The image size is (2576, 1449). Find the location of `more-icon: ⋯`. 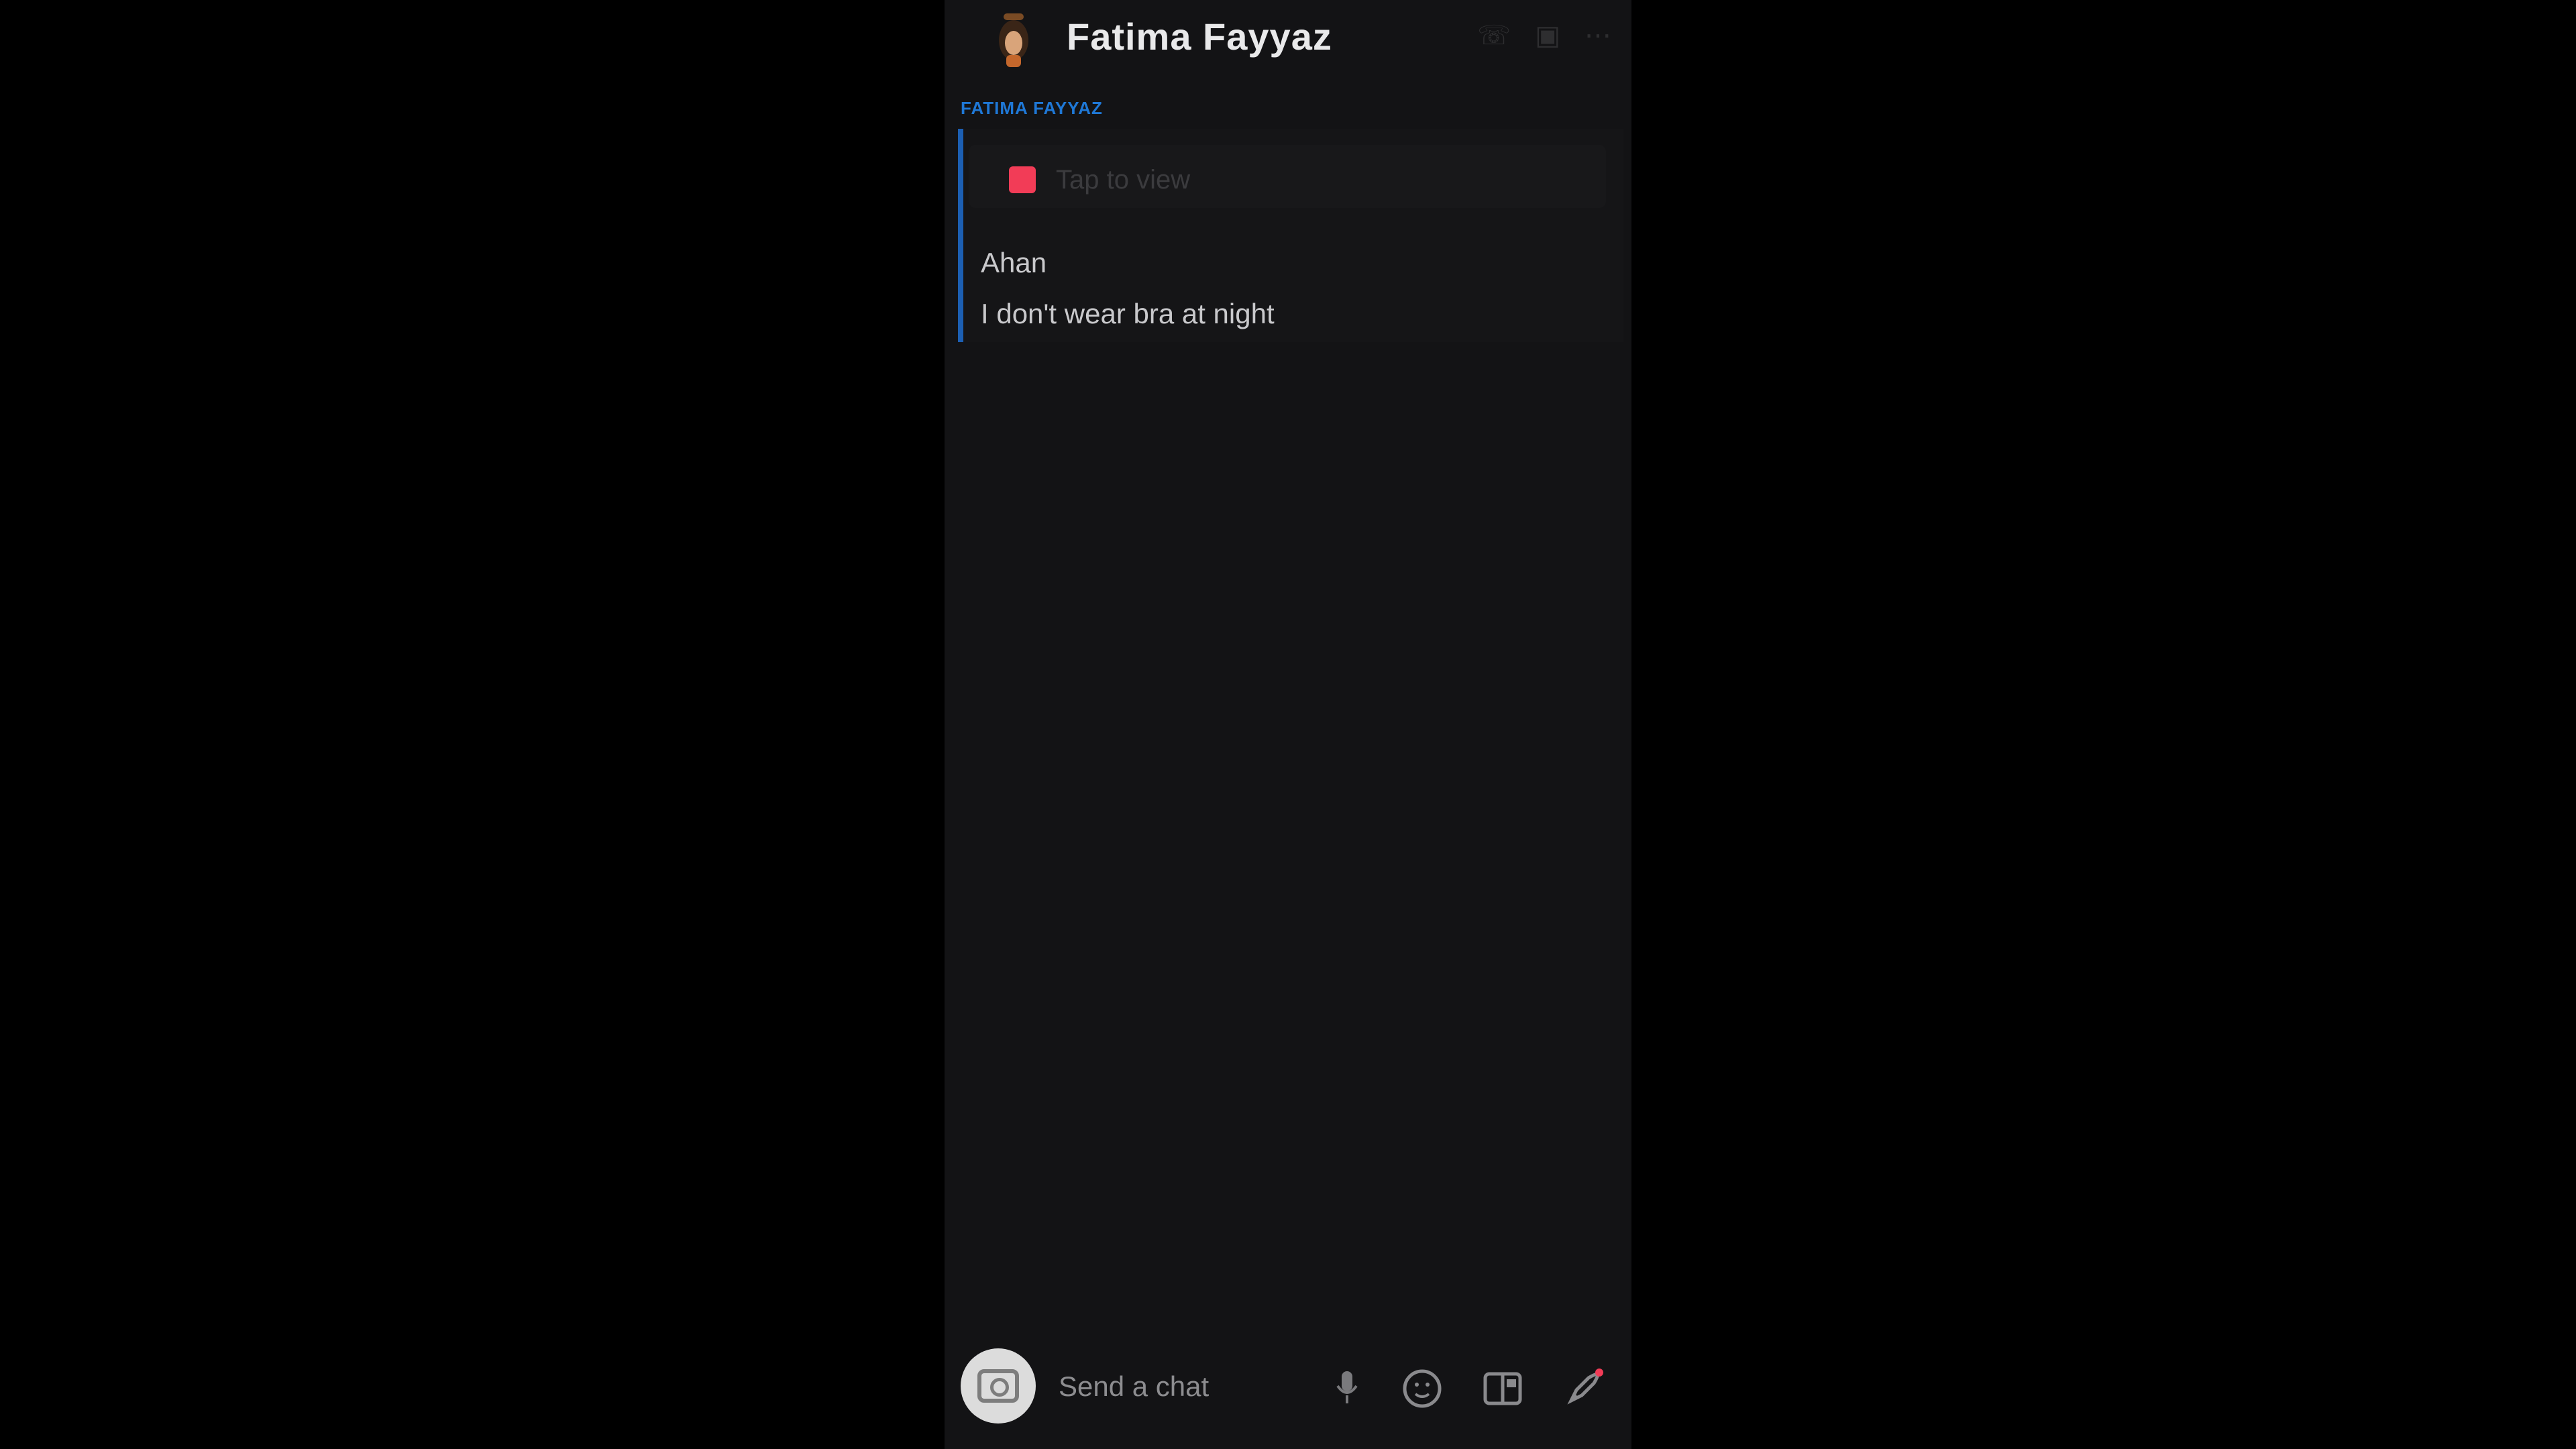

more-icon: ⋯ is located at coordinates (1598, 35).